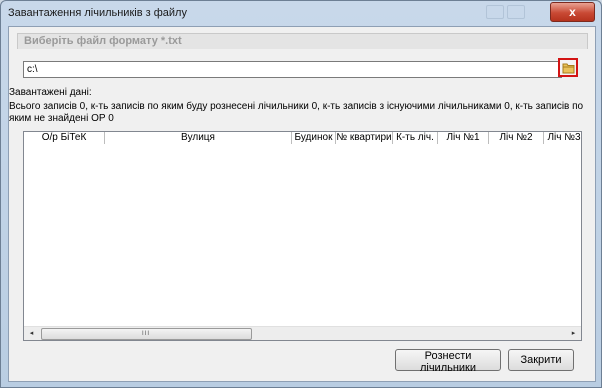  I want to click on group-label: Виберіть файл формату *.txt, so click(103, 41).